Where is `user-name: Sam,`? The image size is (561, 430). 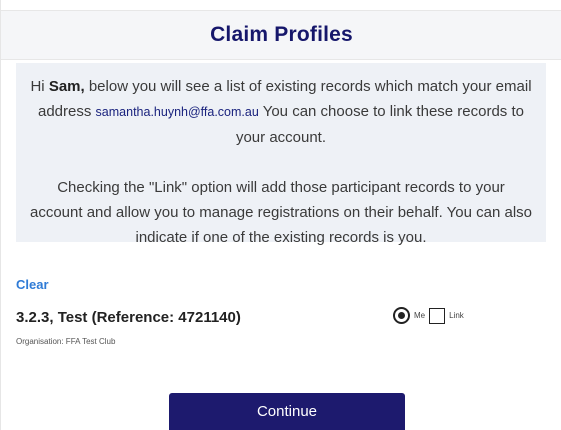
user-name: Sam, is located at coordinates (66, 86).